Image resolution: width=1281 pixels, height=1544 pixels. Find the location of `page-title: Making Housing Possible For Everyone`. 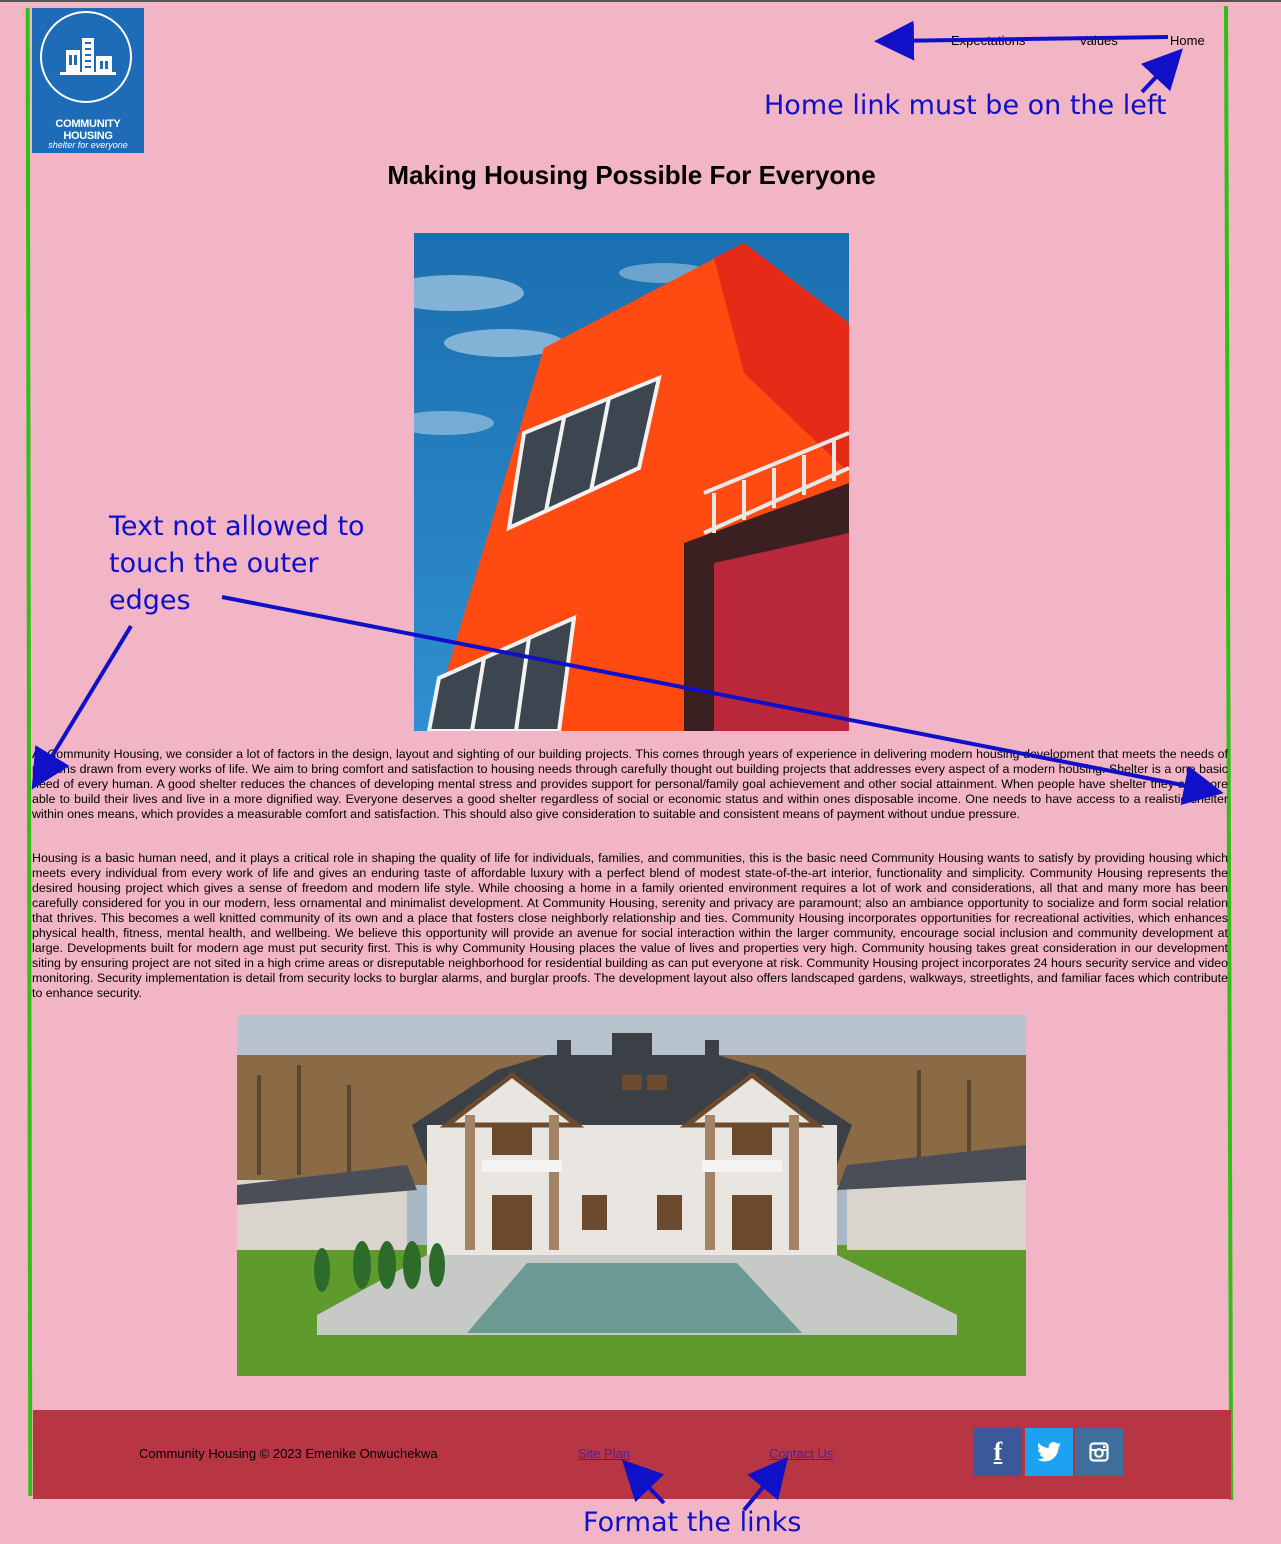

page-title: Making Housing Possible For Everyone is located at coordinates (631, 175).